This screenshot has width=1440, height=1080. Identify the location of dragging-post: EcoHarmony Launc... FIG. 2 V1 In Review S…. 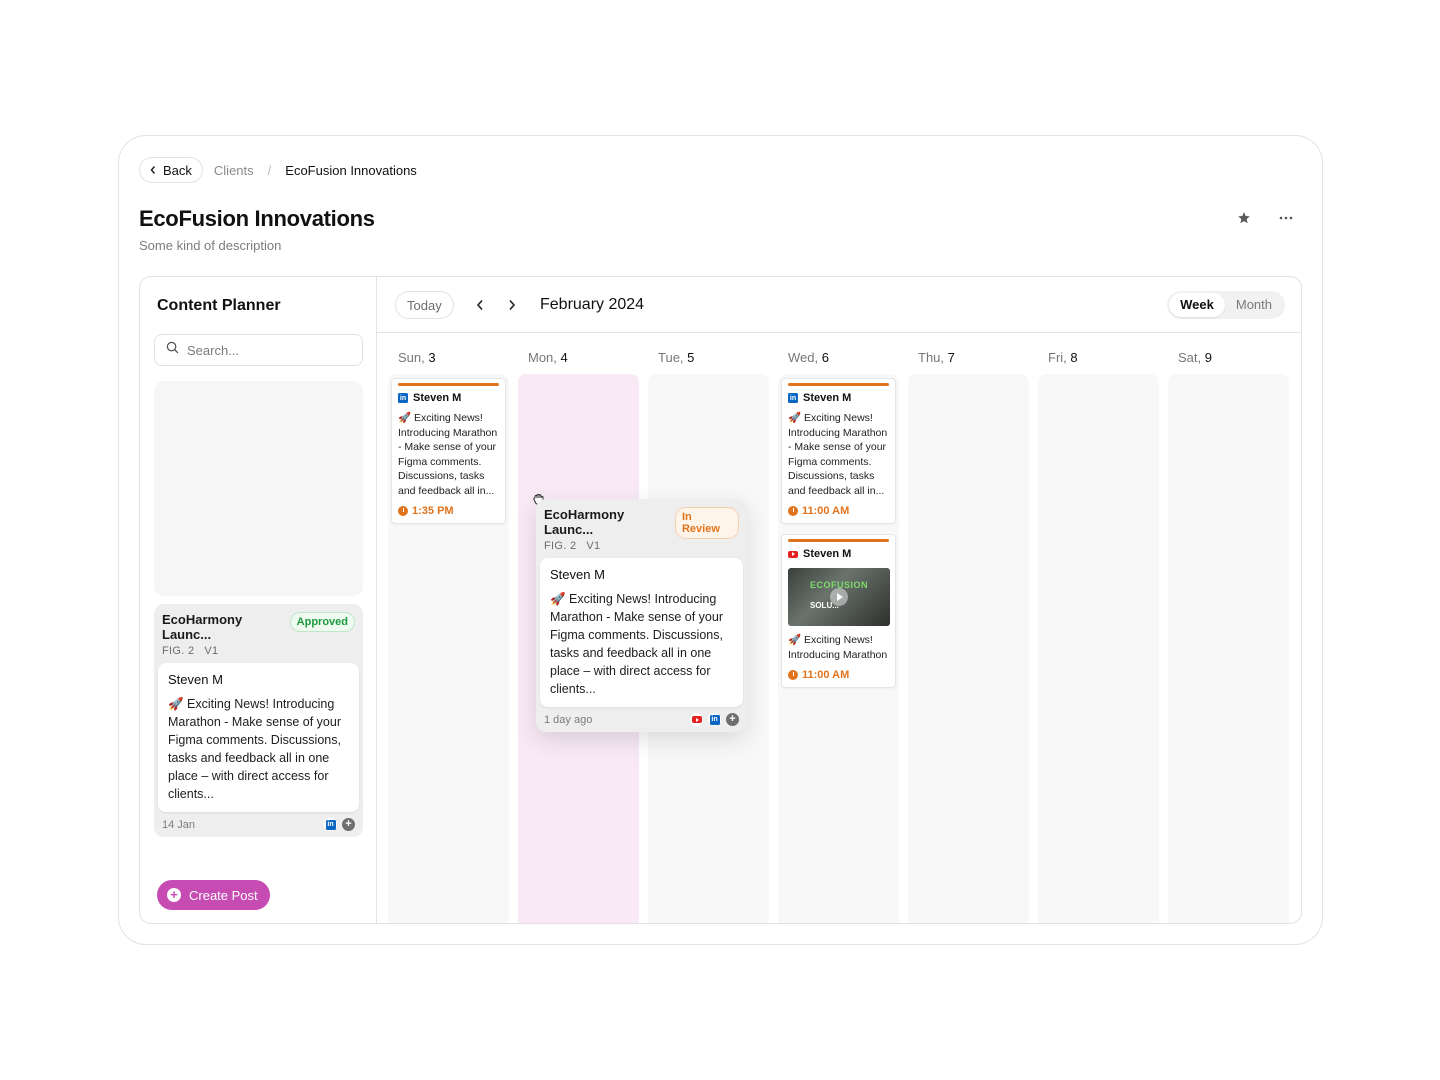
(641, 615).